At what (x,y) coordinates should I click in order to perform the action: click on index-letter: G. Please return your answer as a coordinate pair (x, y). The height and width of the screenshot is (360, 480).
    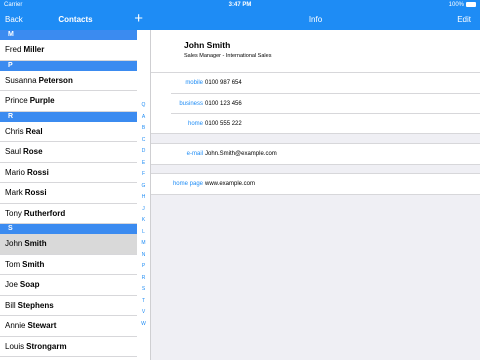
    Looking at the image, I should click on (143, 186).